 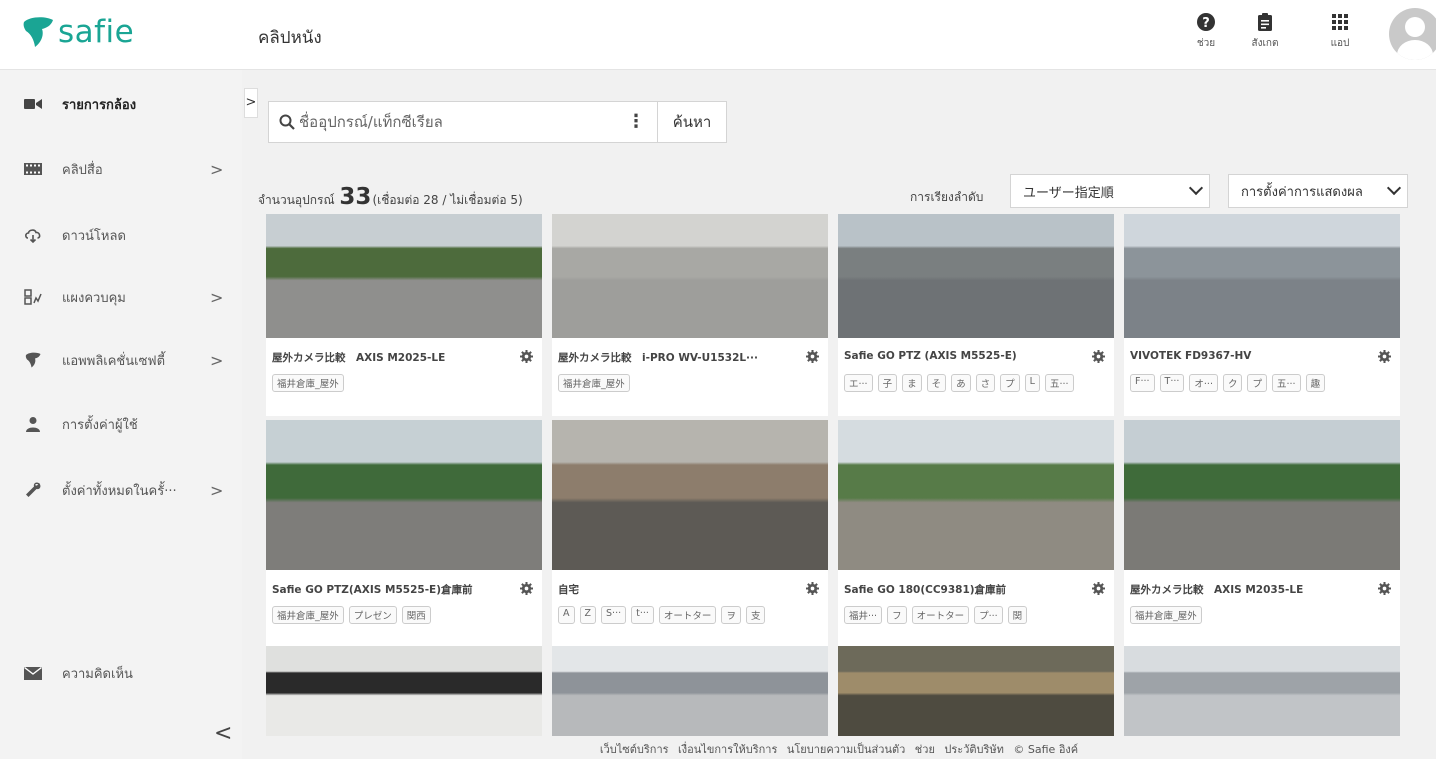 What do you see at coordinates (1032, 383) in the screenshot?
I see `camera-tag: L` at bounding box center [1032, 383].